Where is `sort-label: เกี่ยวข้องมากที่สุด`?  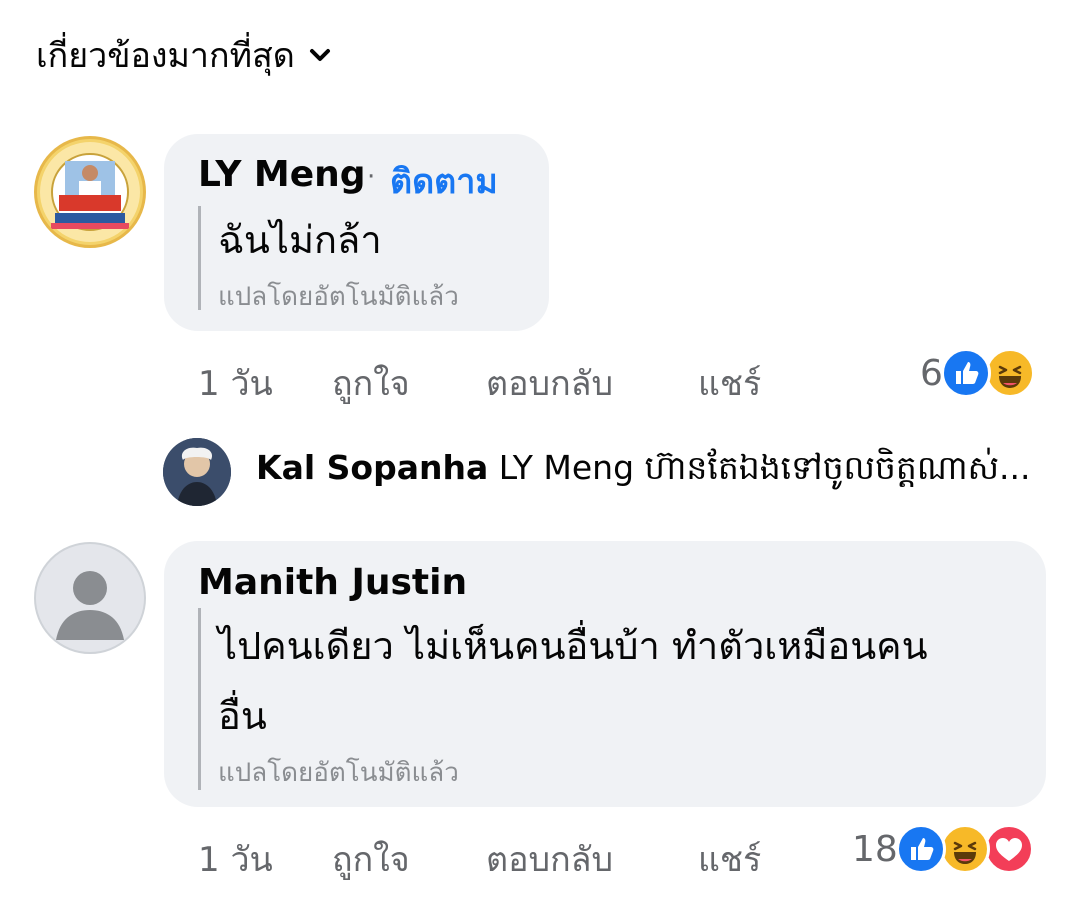
sort-label: เกี่ยวข้องมากที่สุด is located at coordinates (165, 56).